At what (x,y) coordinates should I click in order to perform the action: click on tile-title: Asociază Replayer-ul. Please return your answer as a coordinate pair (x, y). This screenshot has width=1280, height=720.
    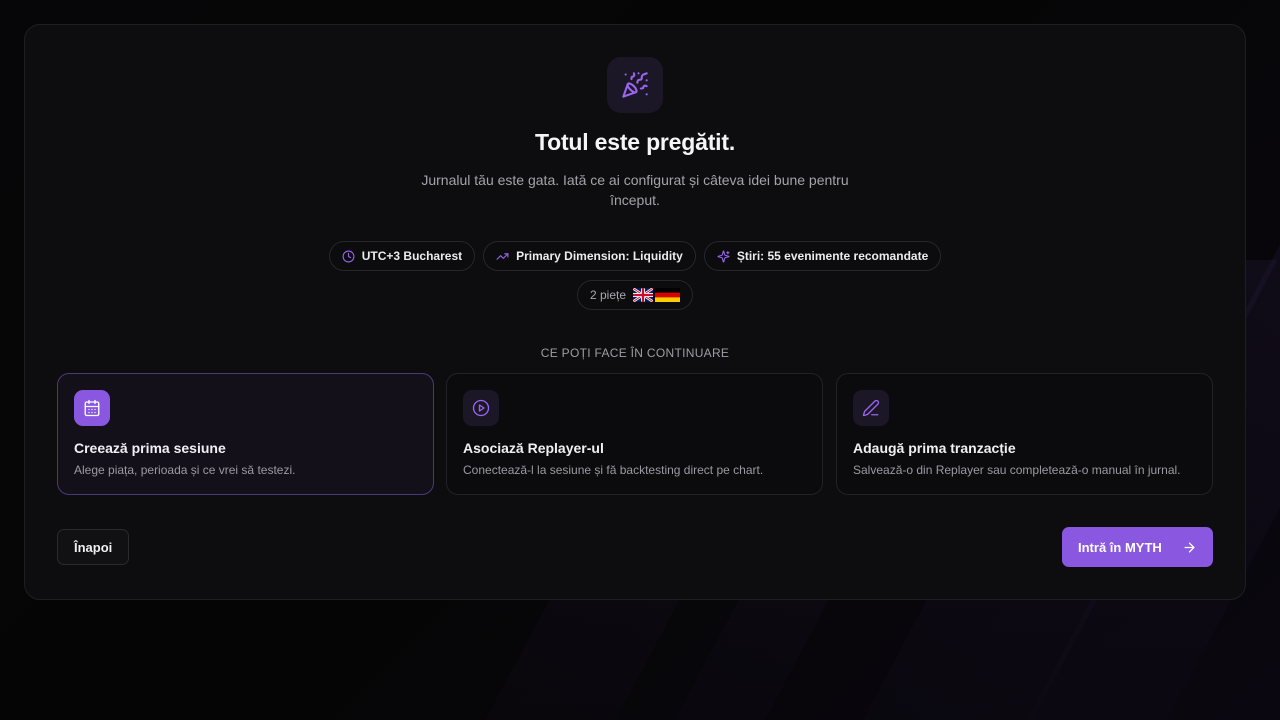
    Looking at the image, I should click on (533, 448).